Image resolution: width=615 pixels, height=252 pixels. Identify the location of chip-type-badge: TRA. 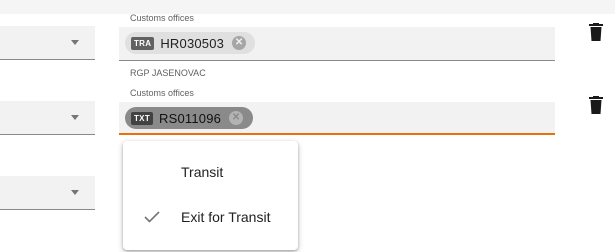
(143, 43).